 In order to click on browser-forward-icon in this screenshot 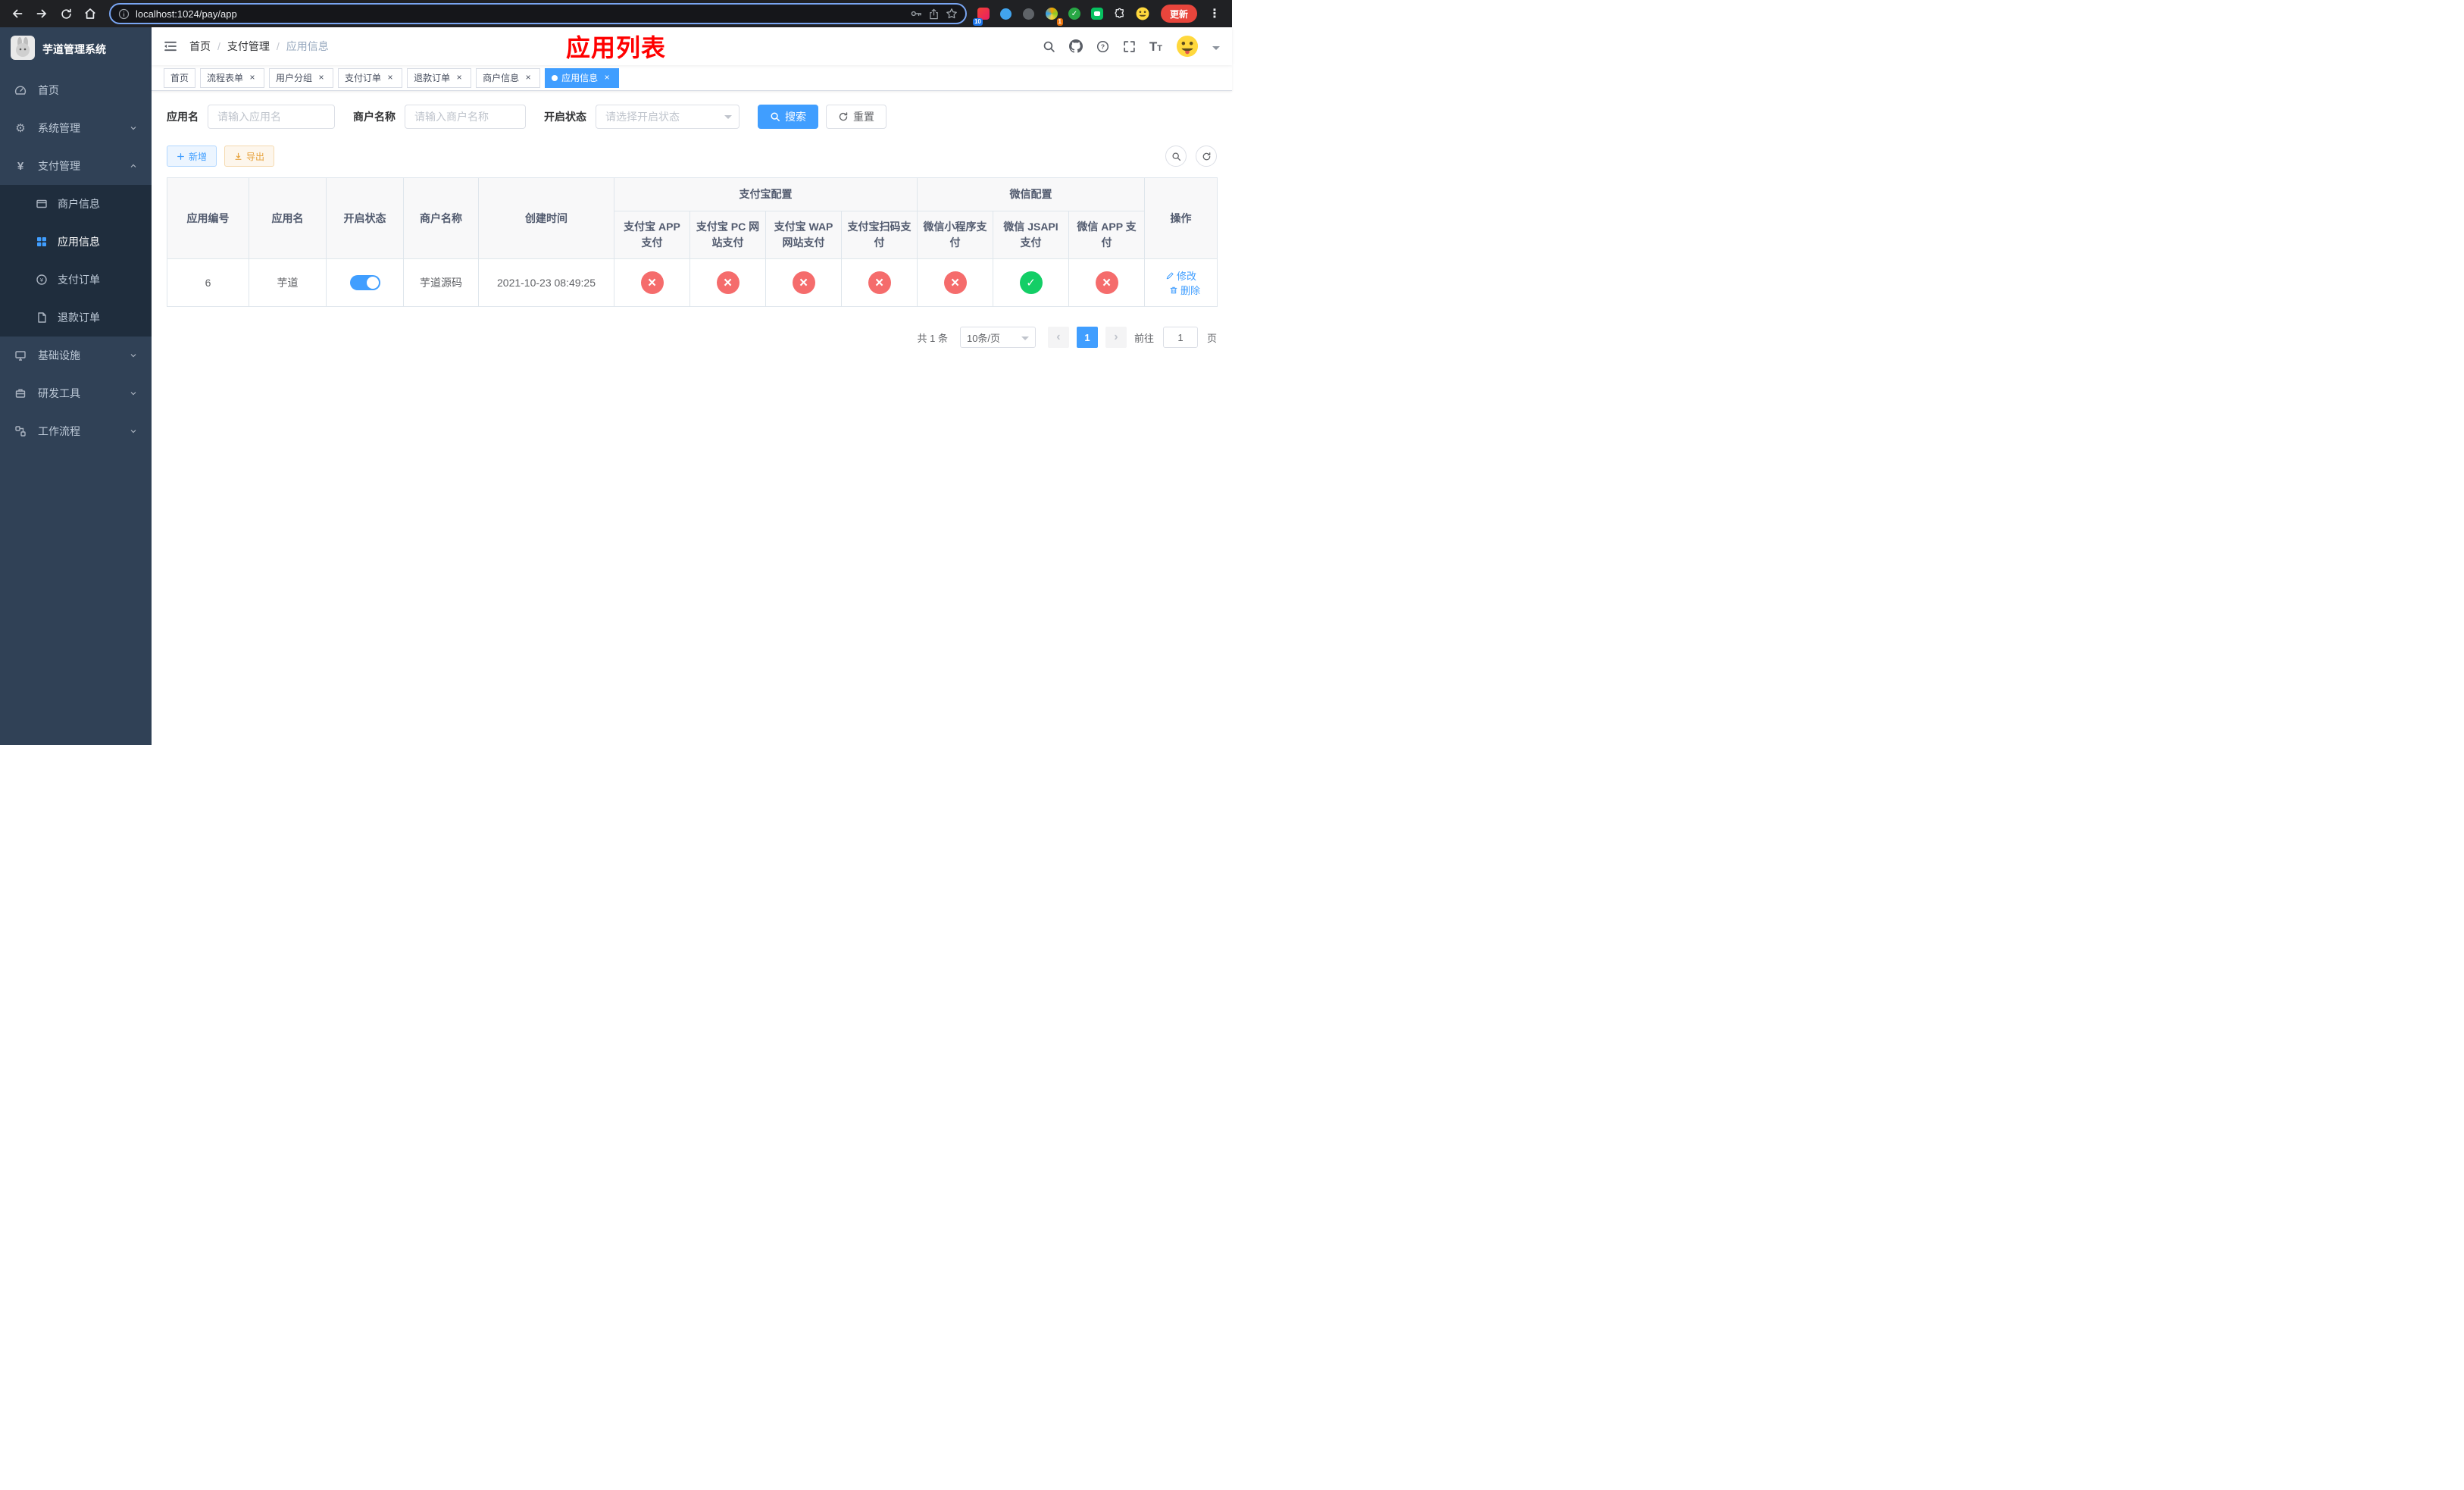, I will do `click(41, 14)`.